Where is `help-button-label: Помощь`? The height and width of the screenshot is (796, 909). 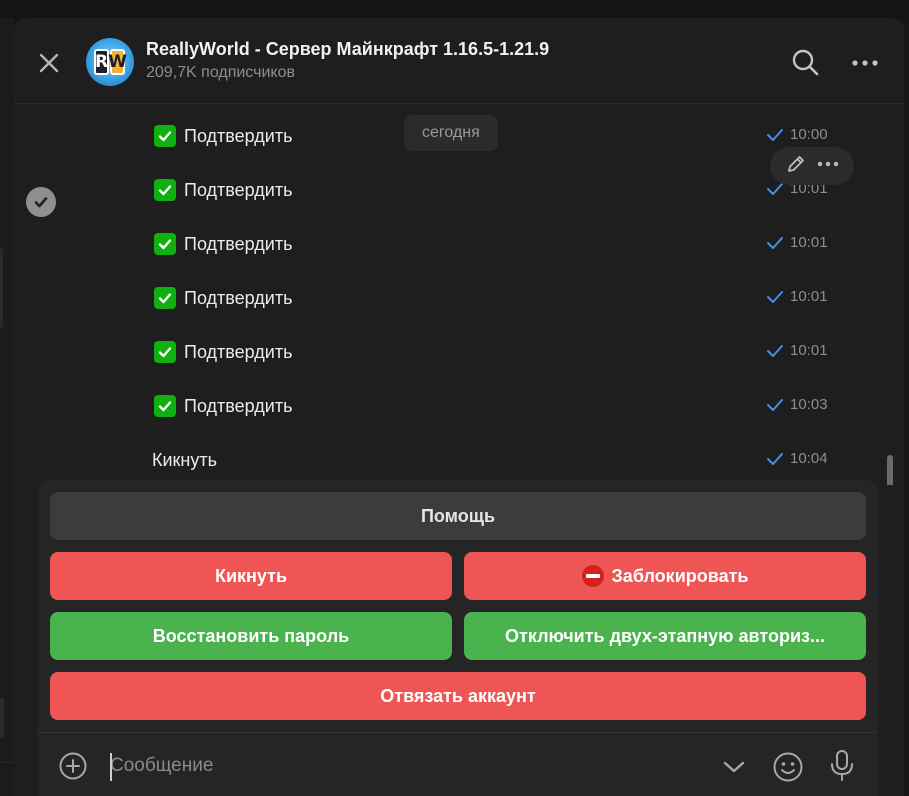
help-button-label: Помощь is located at coordinates (458, 515).